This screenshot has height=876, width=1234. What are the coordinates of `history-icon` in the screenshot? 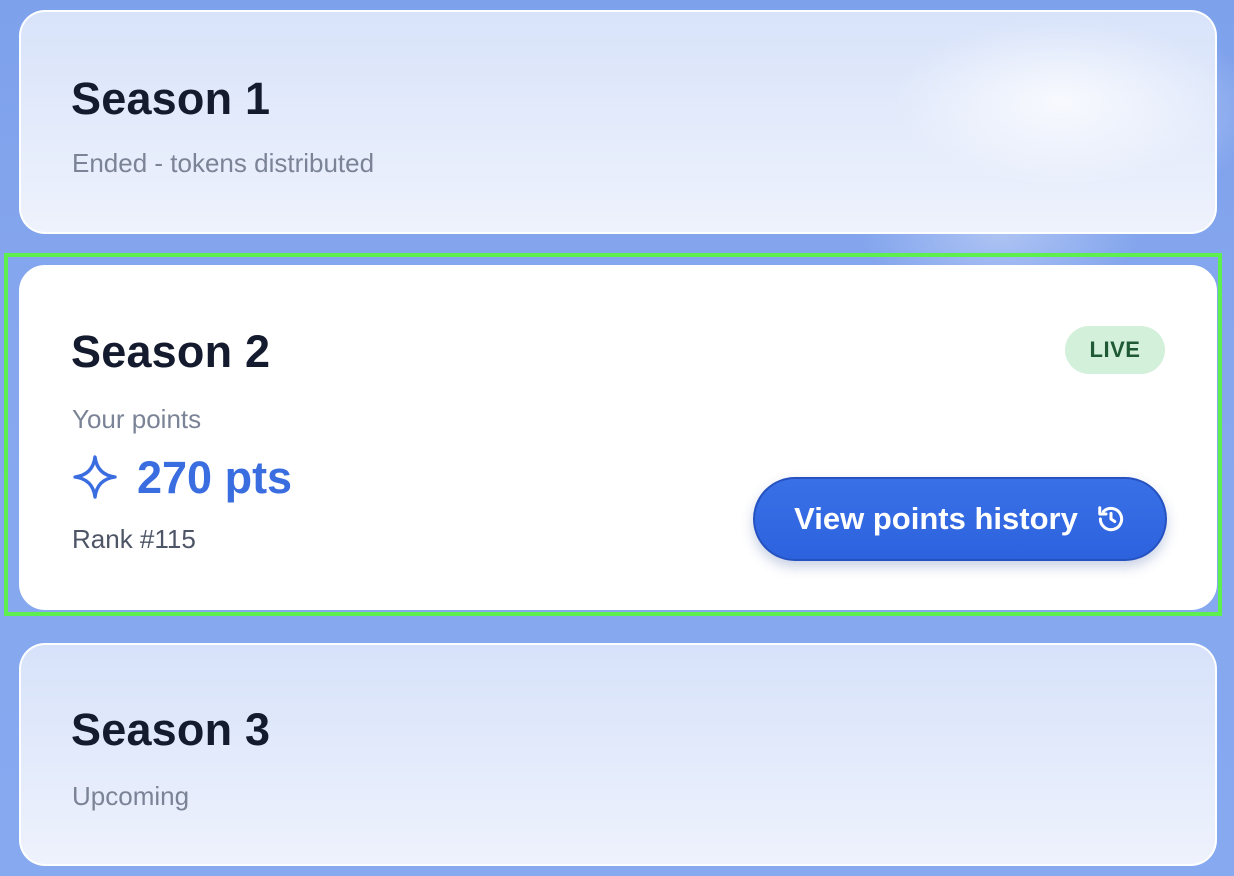 It's located at (1110, 519).